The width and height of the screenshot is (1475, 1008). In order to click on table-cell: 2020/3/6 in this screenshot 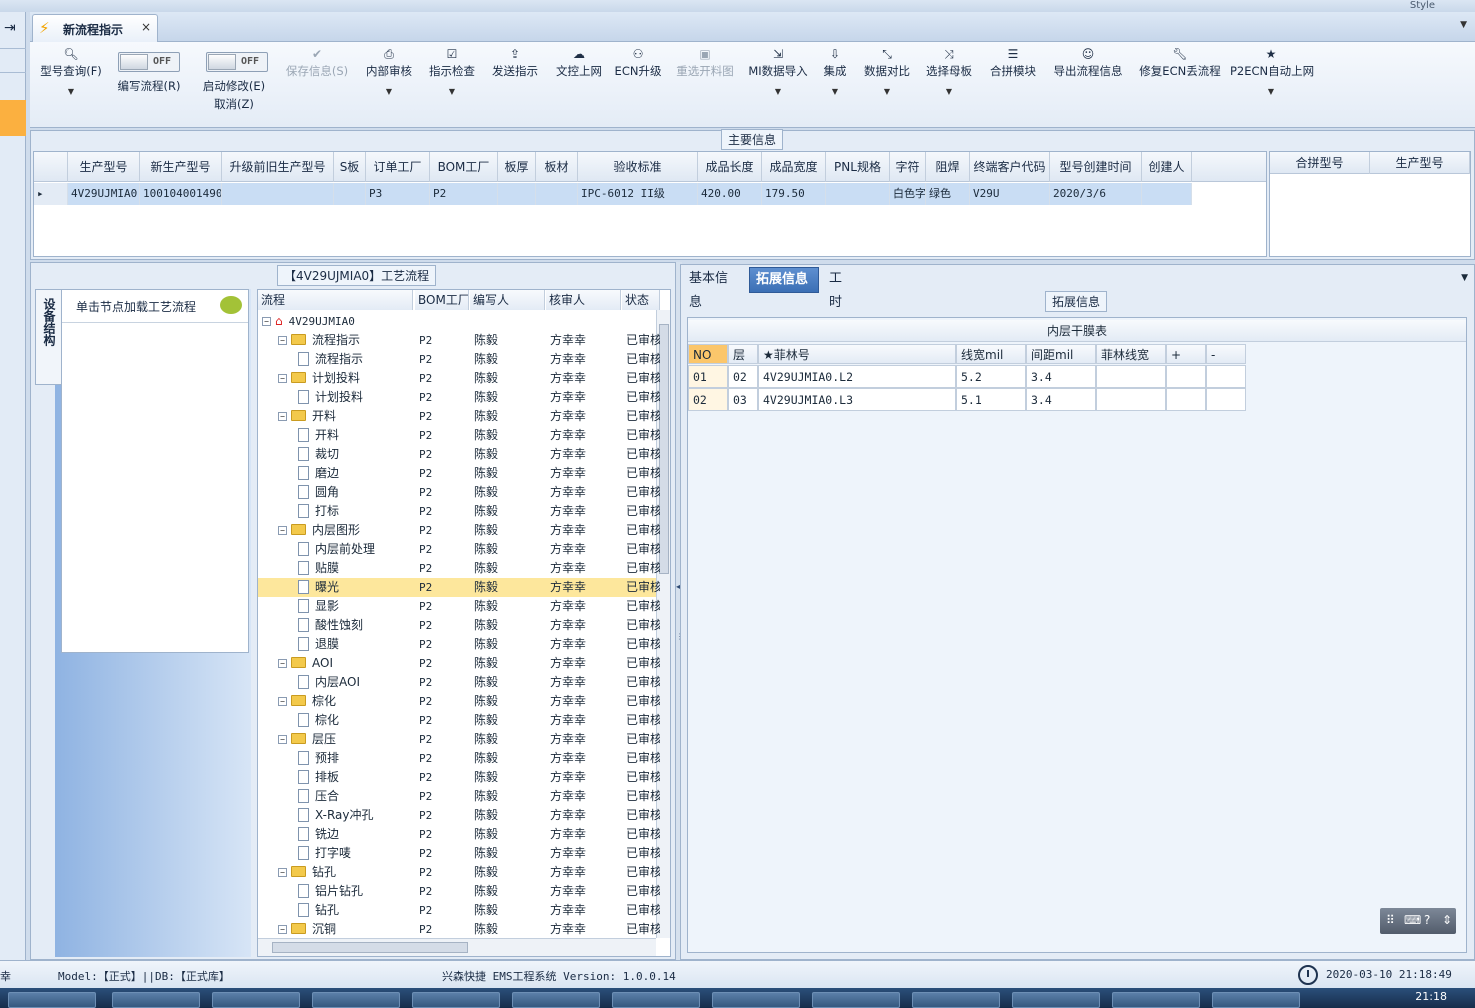, I will do `click(1096, 194)`.